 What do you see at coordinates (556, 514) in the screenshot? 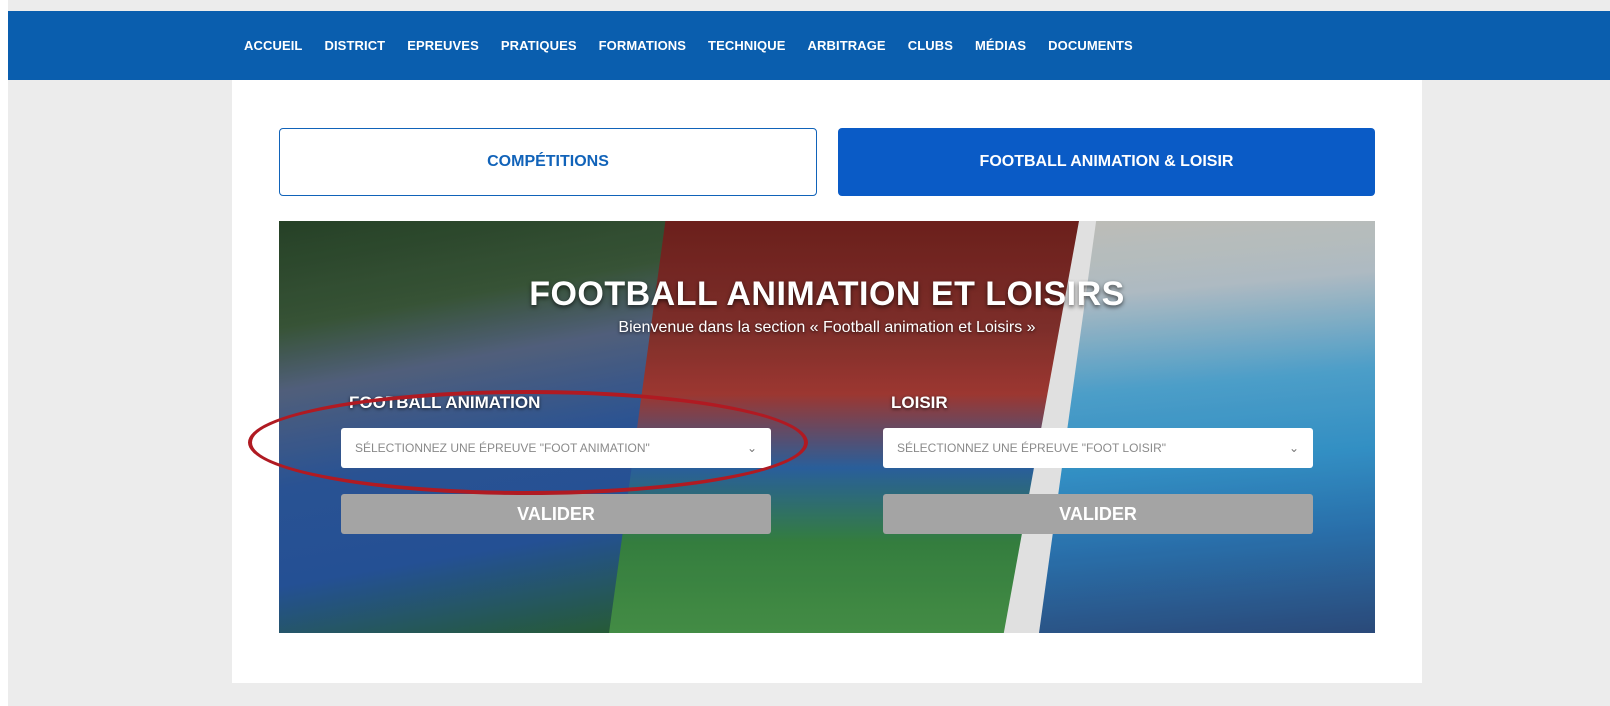
I see `animation-validate-button: VALIDER` at bounding box center [556, 514].